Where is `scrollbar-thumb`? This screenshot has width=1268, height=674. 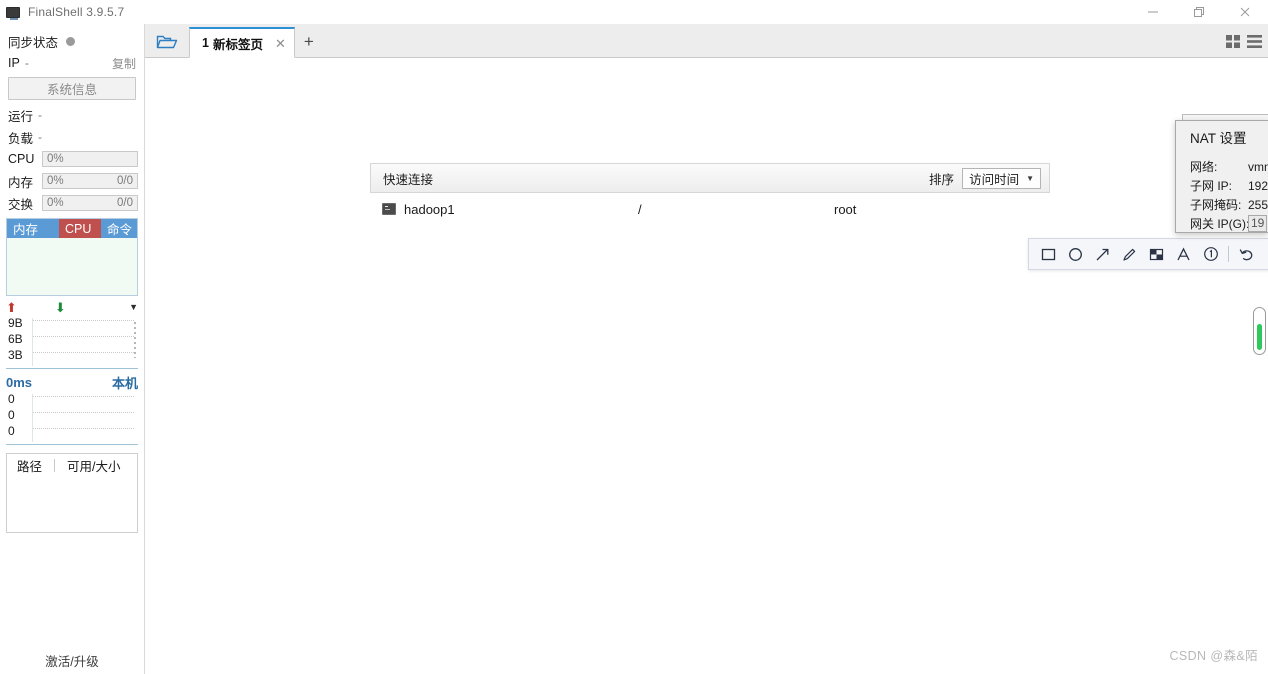
scrollbar-thumb is located at coordinates (1259, 337).